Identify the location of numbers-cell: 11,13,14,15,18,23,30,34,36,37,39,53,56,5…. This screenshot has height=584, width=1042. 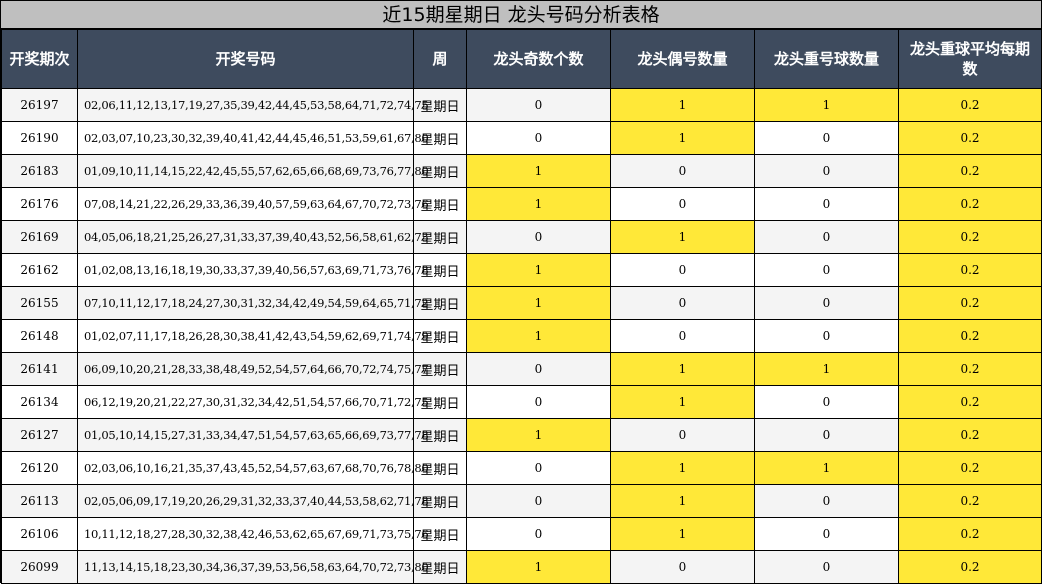
(253, 567).